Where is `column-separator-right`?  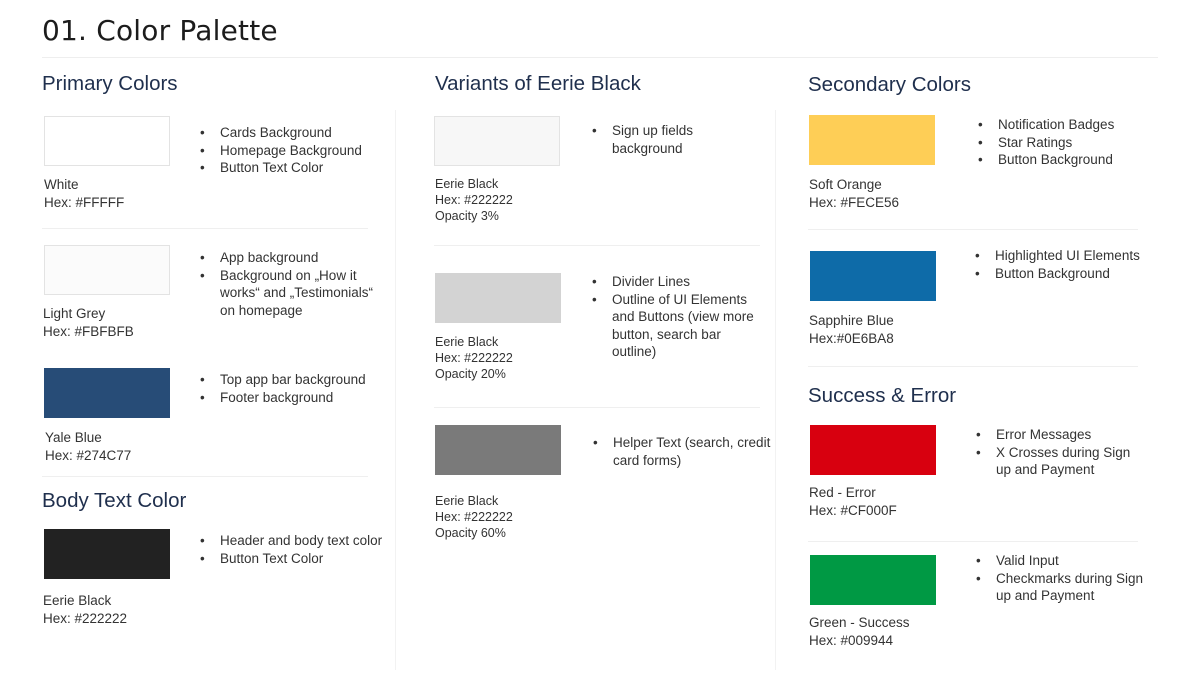
column-separator-right is located at coordinates (775, 390).